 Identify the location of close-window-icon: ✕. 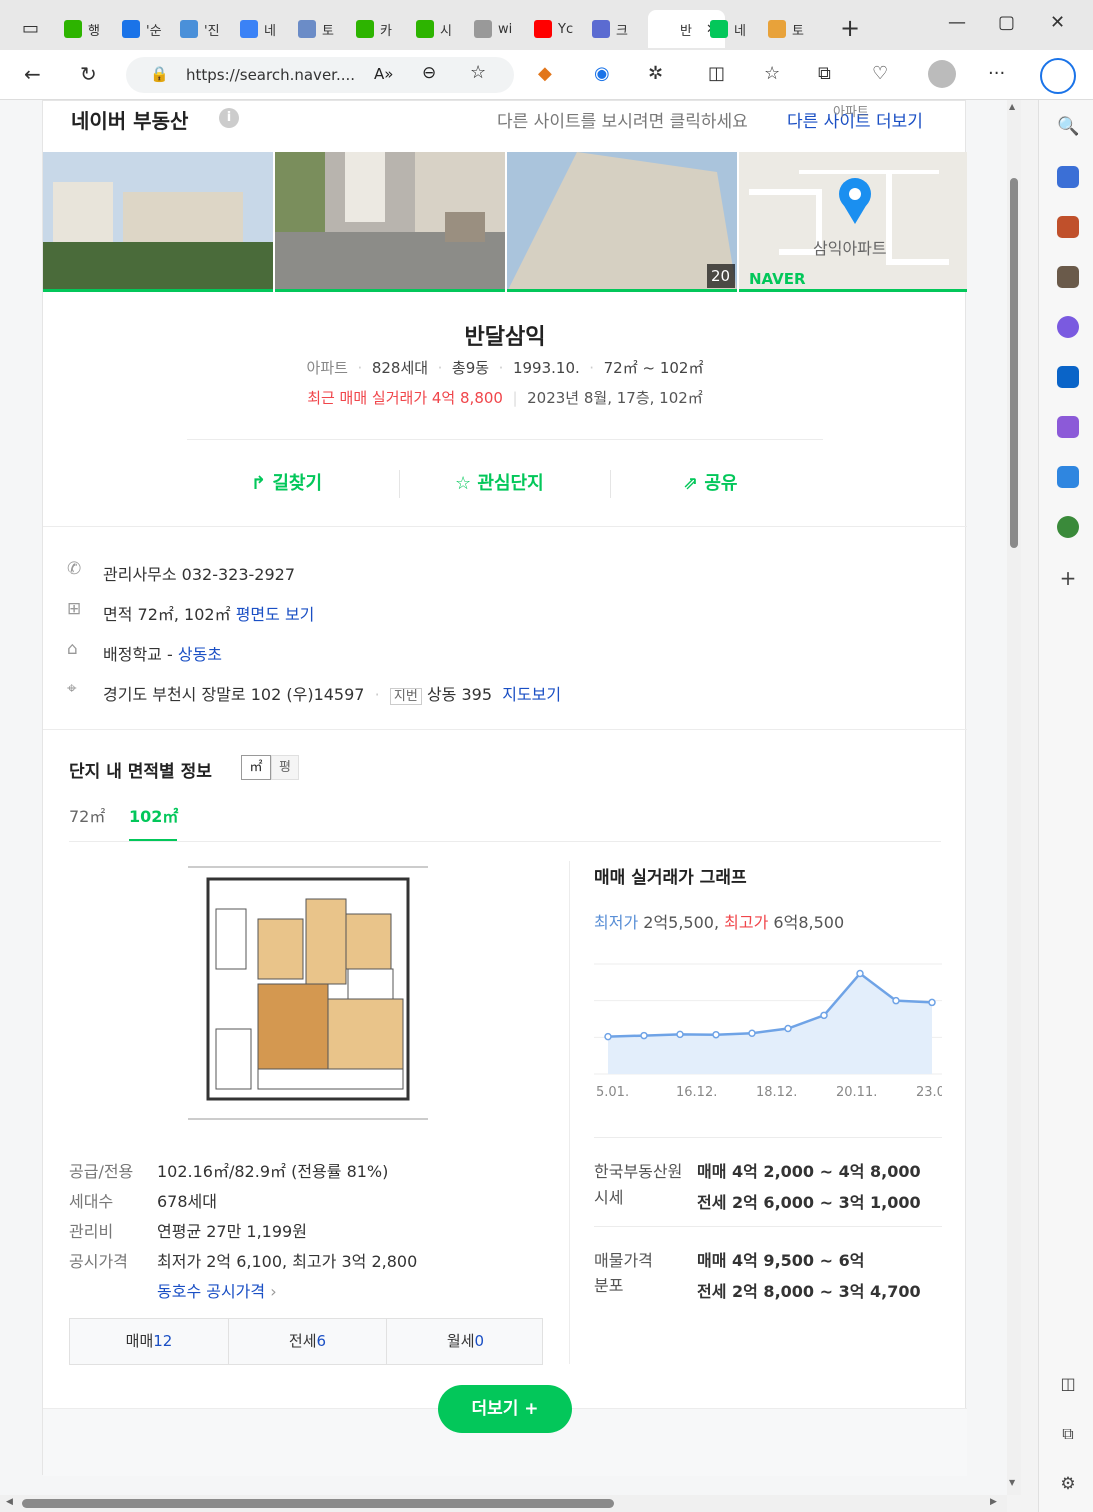
(1057, 22).